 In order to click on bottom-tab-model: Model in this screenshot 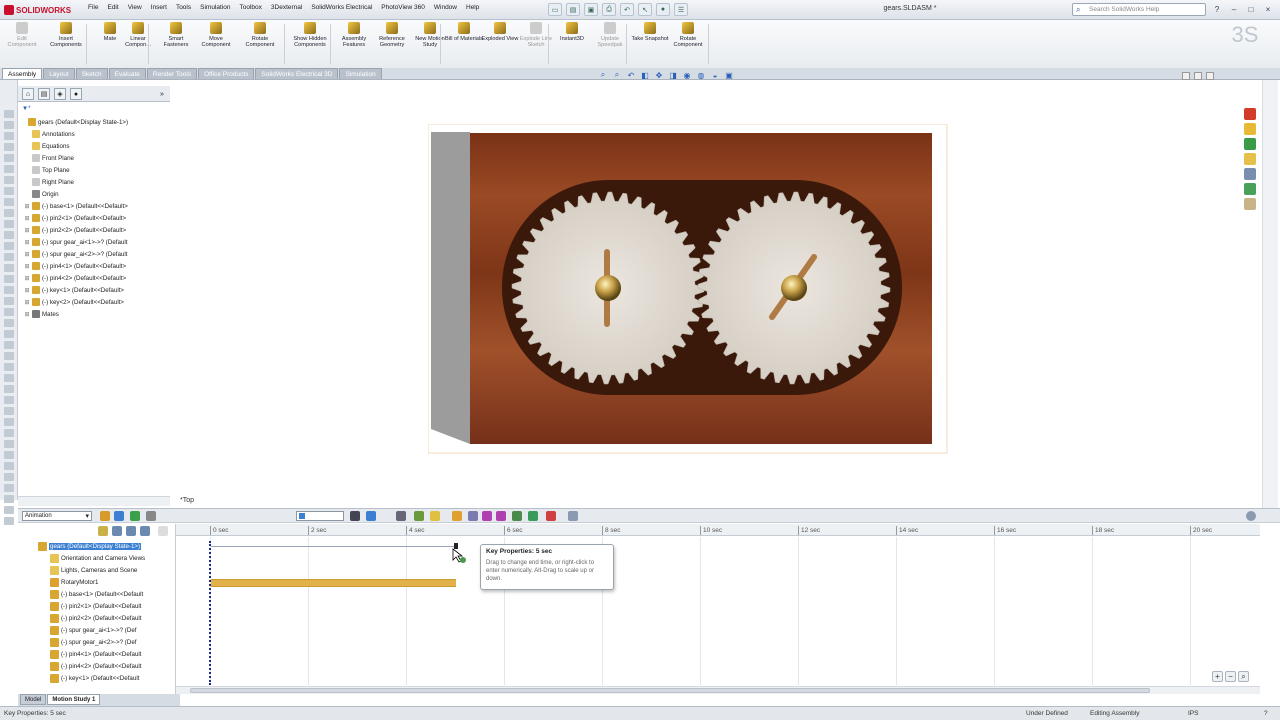, I will do `click(33, 699)`.